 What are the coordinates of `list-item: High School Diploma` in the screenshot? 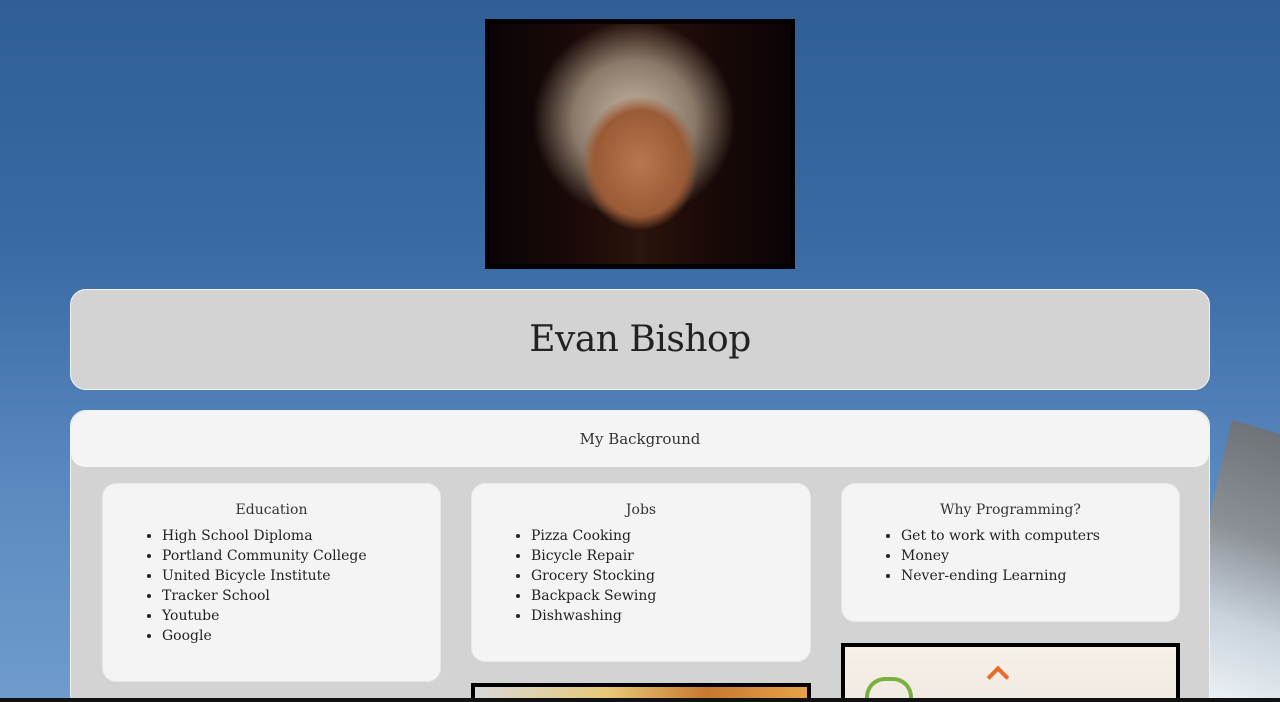 It's located at (301, 536).